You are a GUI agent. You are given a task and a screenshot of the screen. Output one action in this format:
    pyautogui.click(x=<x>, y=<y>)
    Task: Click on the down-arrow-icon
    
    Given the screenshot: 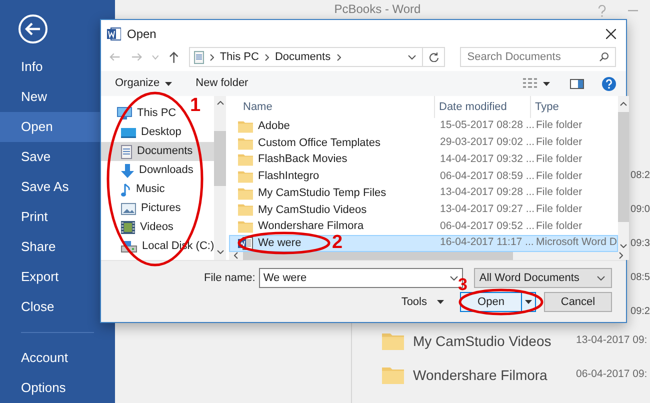 What is the action you would take?
    pyautogui.click(x=127, y=171)
    